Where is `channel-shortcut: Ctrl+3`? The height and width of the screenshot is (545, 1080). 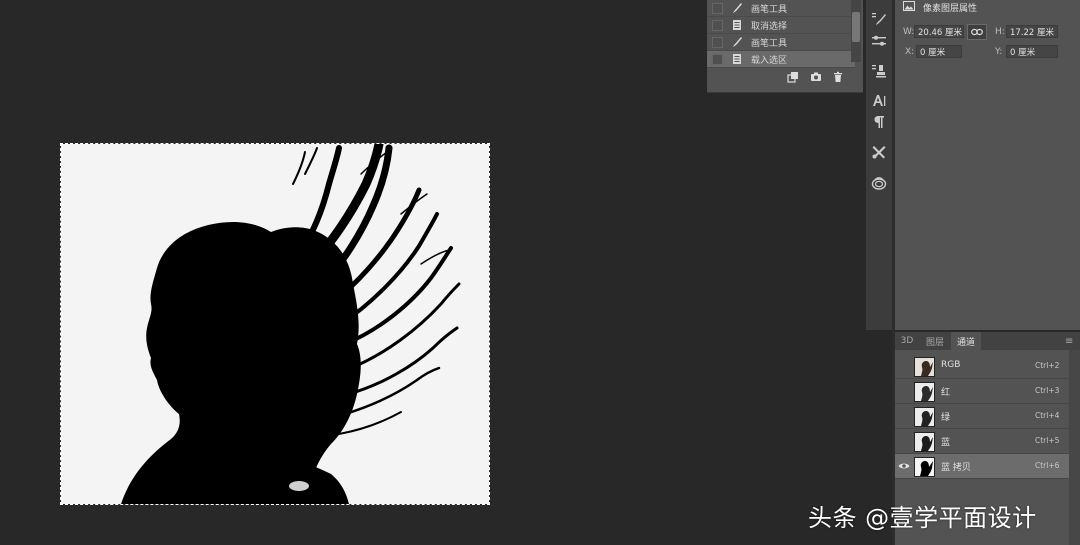 channel-shortcut: Ctrl+3 is located at coordinates (1047, 390).